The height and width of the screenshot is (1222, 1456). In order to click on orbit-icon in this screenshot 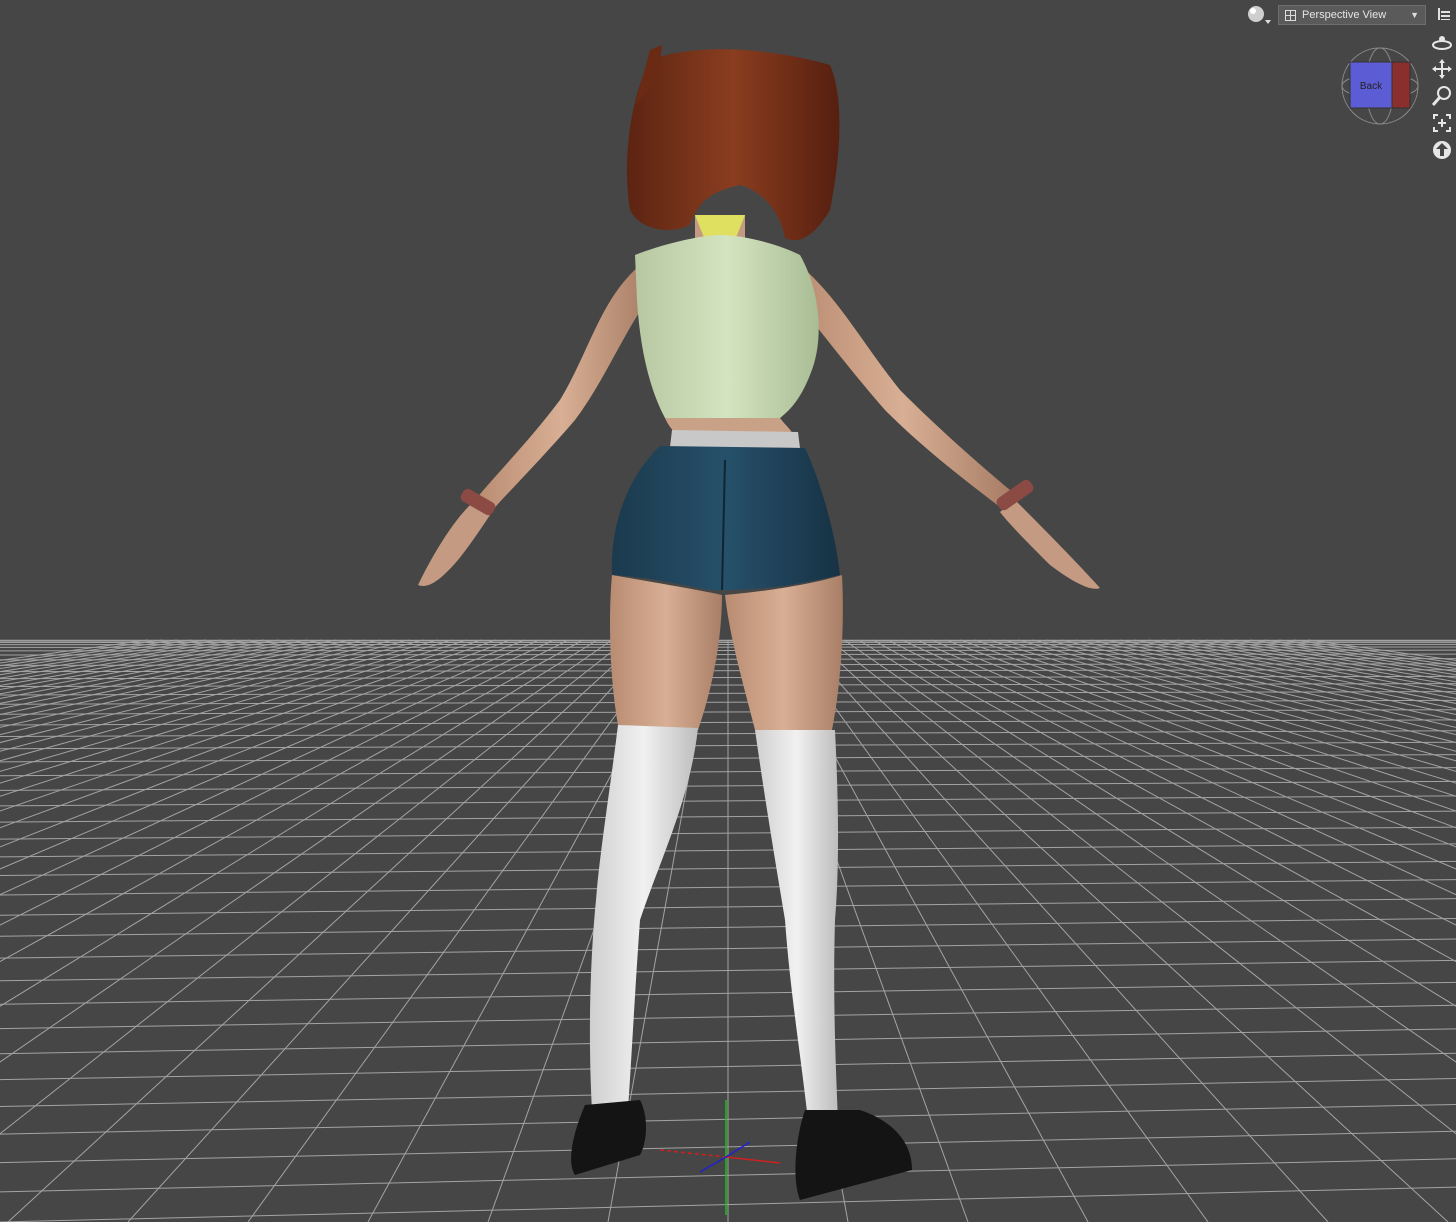, I will do `click(1442, 41)`.